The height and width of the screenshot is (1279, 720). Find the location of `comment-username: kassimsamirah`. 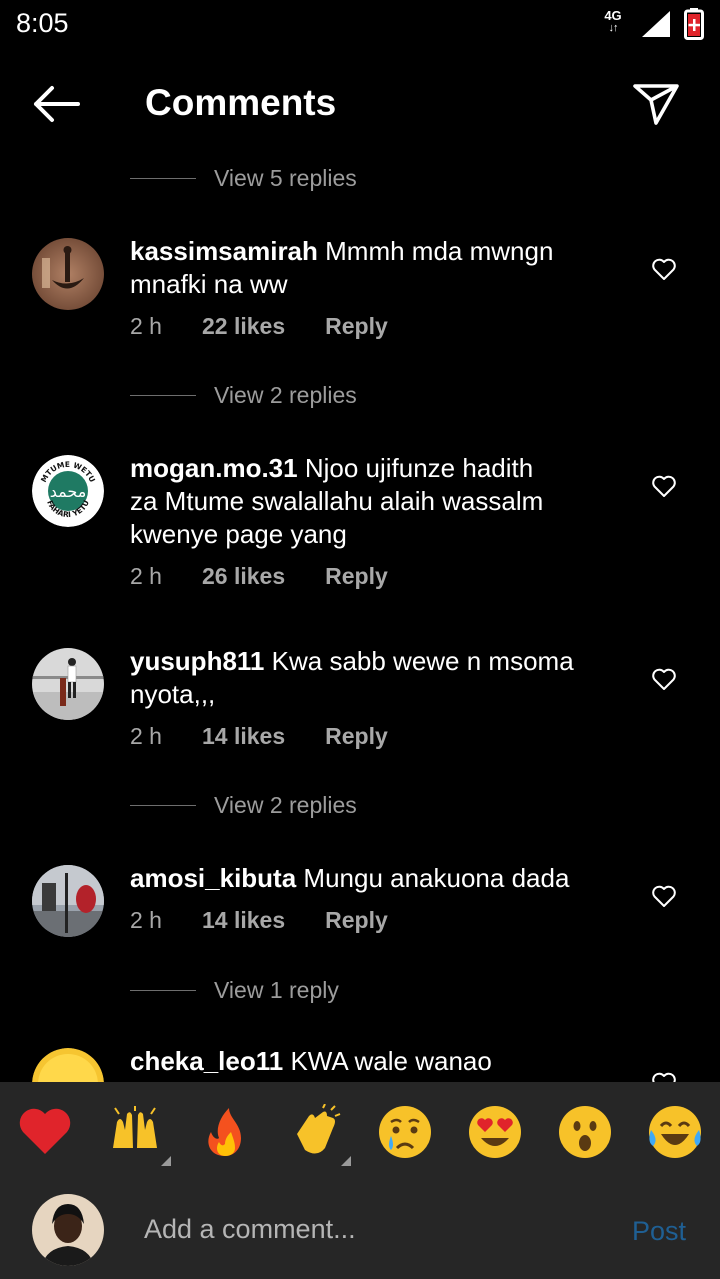

comment-username: kassimsamirah is located at coordinates (224, 251).